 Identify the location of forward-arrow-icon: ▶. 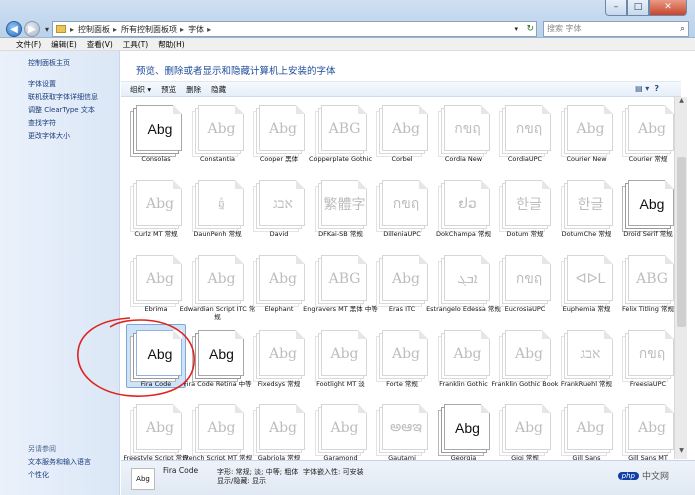
(32, 29).